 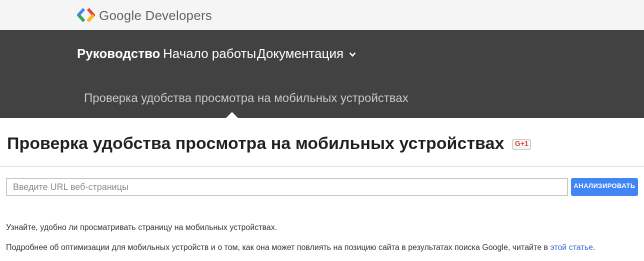 What do you see at coordinates (86, 15) in the screenshot?
I see `google-developers-chevron-logo-icon` at bounding box center [86, 15].